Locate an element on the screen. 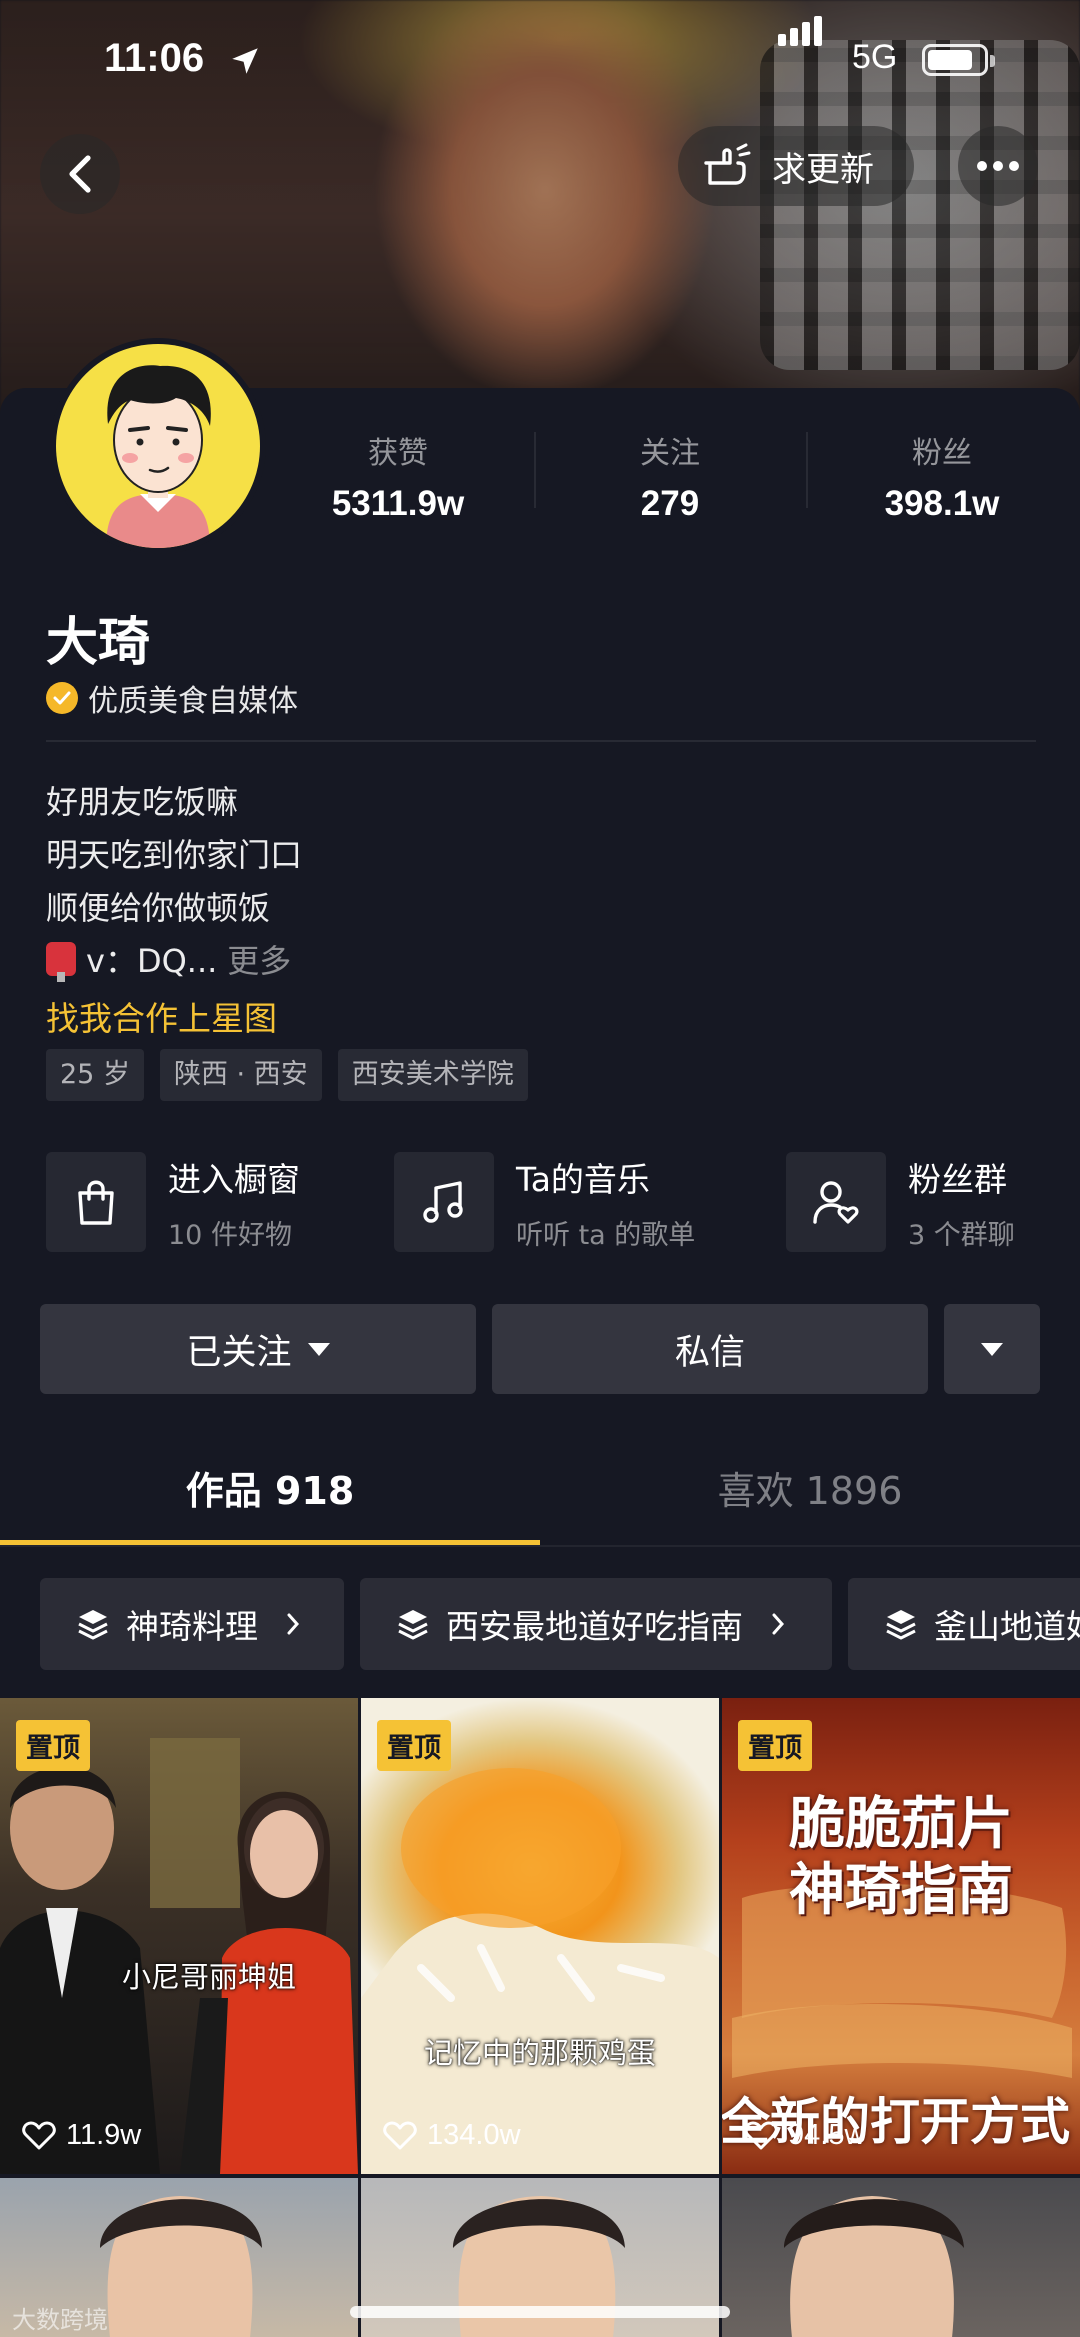  stat-followers: 粉丝 398.1w is located at coordinates (942, 476).